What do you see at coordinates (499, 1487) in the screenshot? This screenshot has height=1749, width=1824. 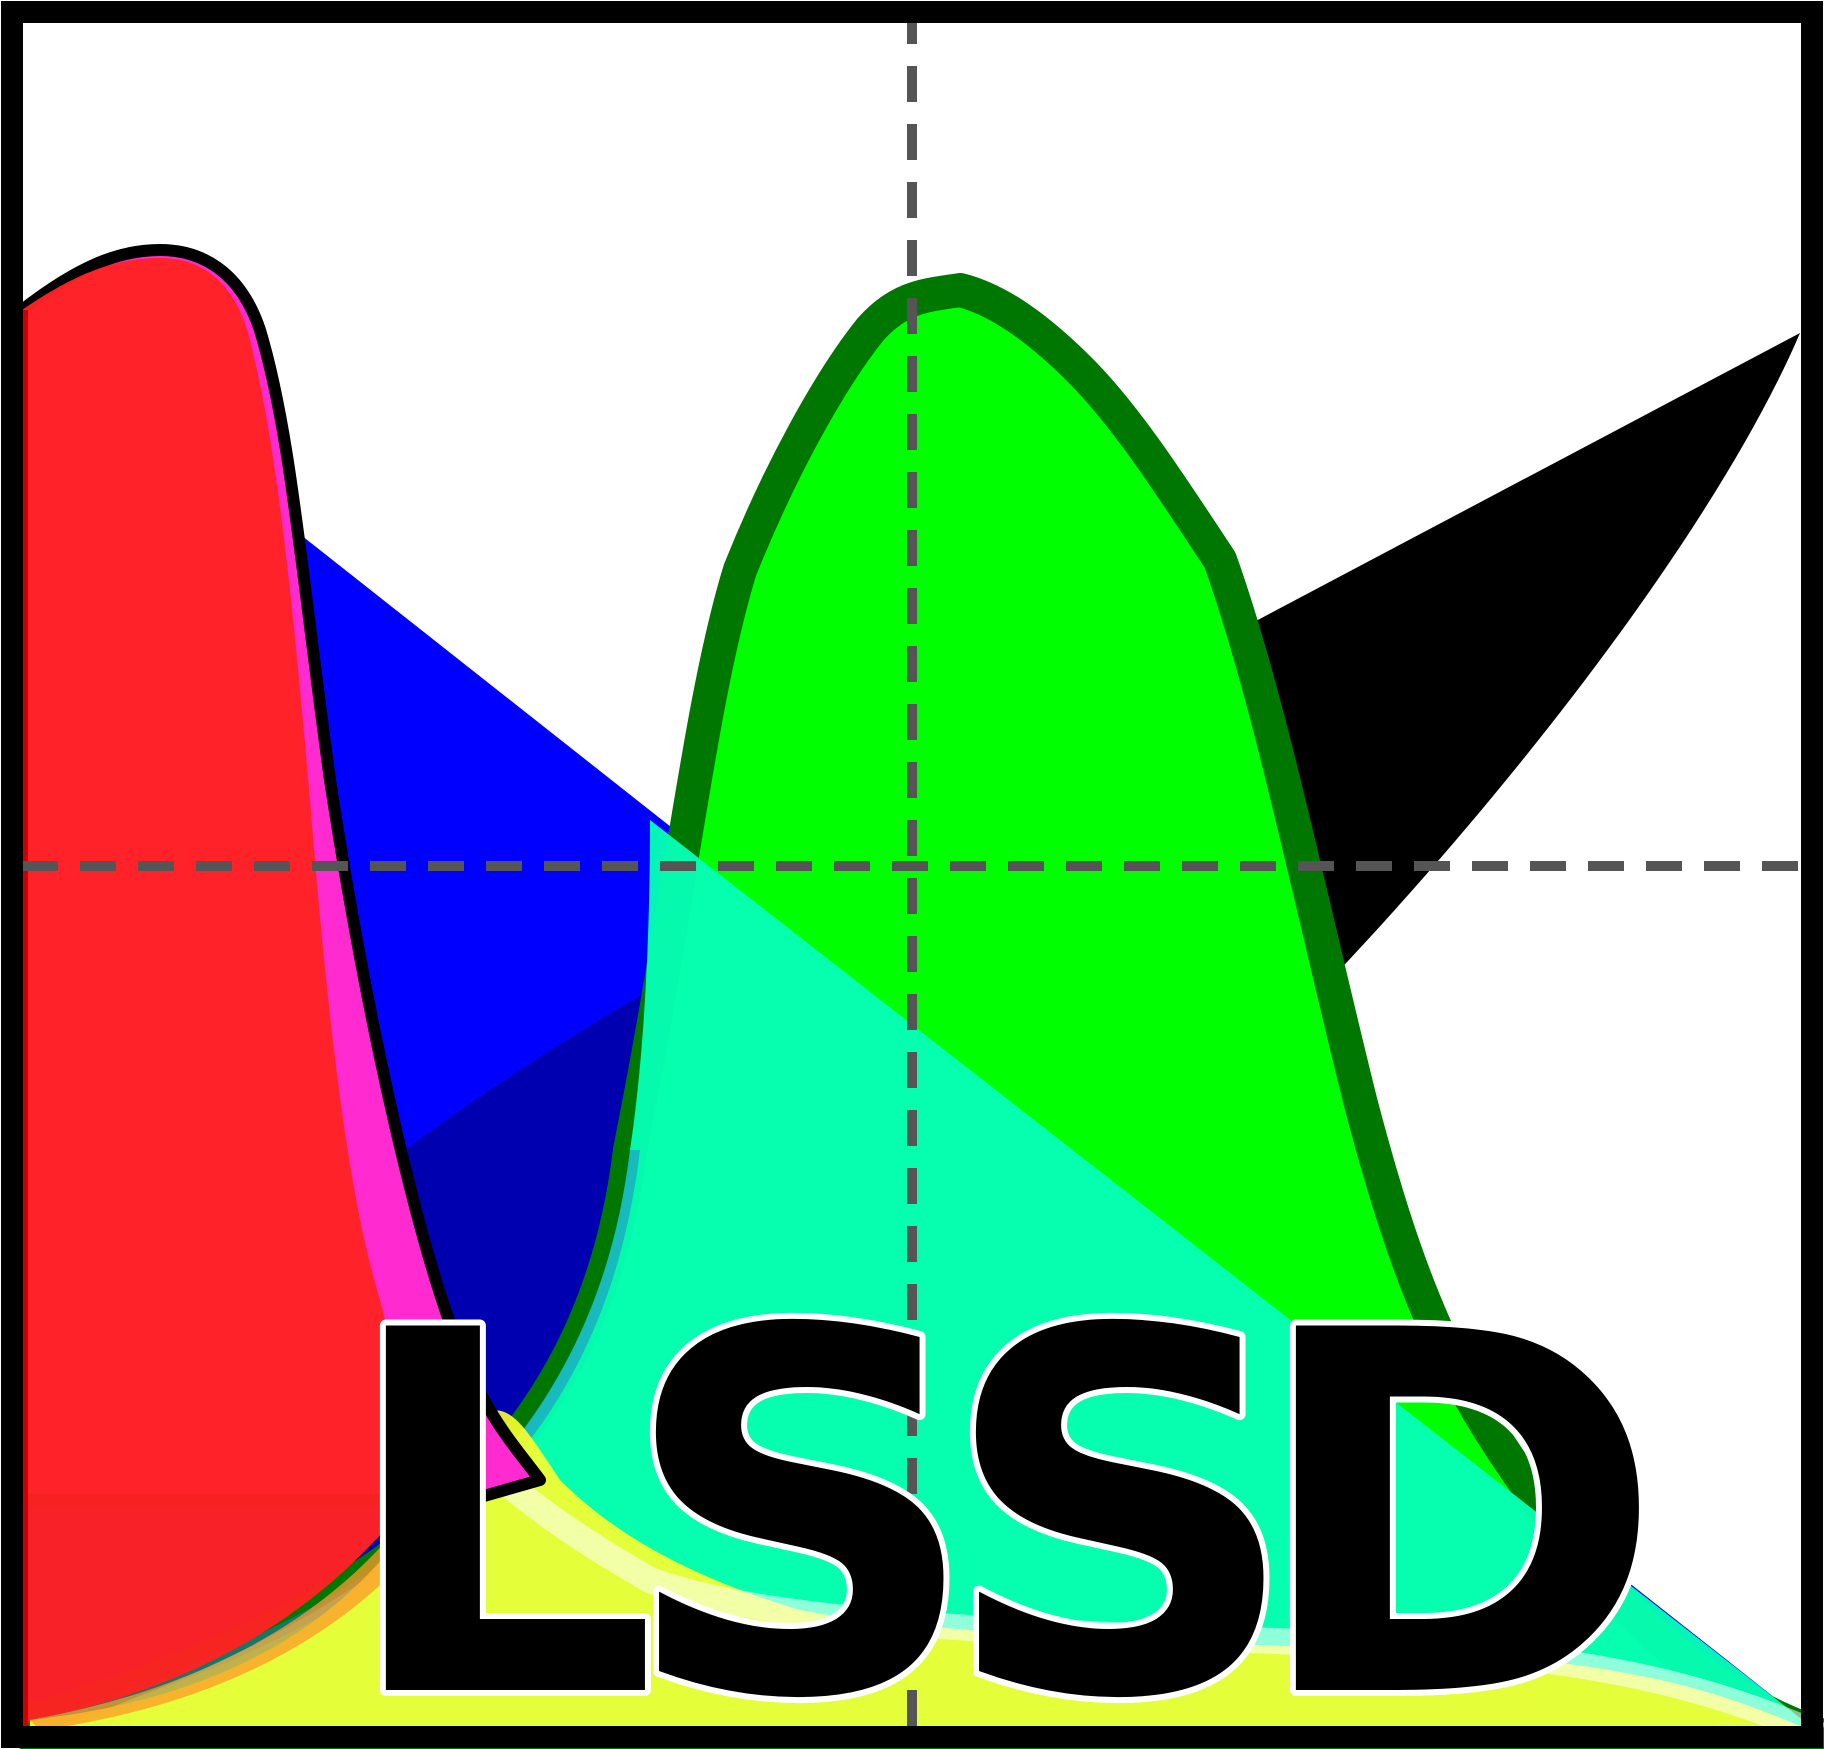 I see `logo-letter-l: L` at bounding box center [499, 1487].